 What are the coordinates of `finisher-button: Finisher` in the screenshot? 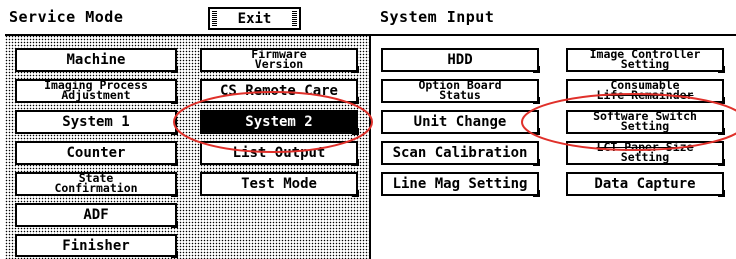 It's located at (96, 246).